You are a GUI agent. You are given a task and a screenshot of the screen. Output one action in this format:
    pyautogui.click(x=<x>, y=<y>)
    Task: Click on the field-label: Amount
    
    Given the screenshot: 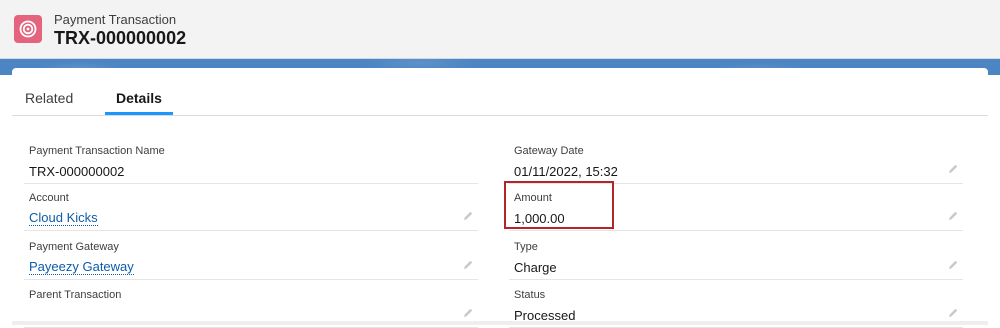 What is the action you would take?
    pyautogui.click(x=533, y=198)
    